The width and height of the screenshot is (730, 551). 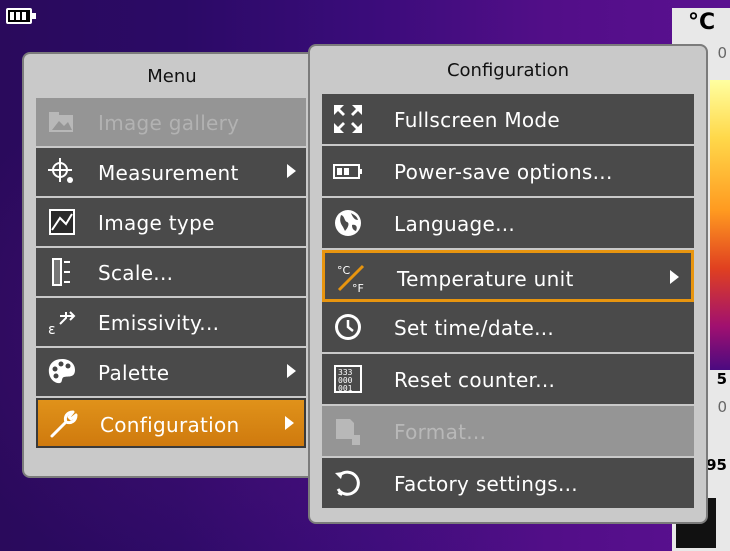 What do you see at coordinates (508, 70) in the screenshot?
I see `configuration-title: Configuration` at bounding box center [508, 70].